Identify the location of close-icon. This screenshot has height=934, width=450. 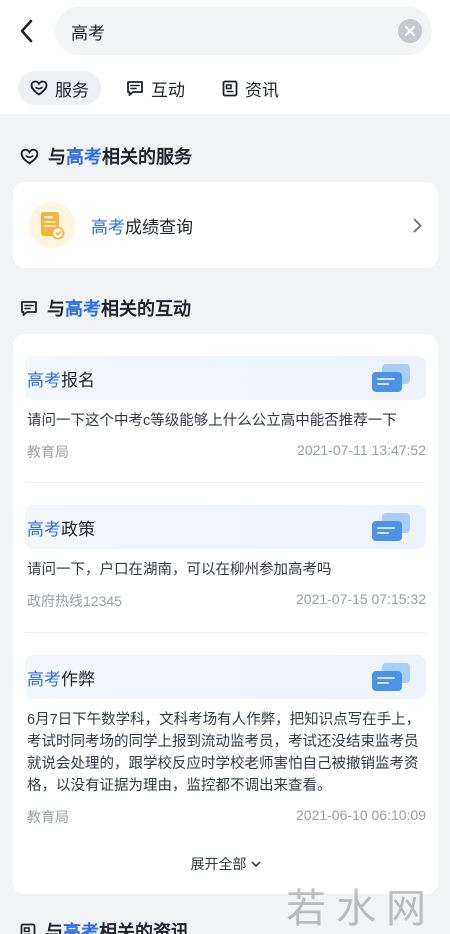
(410, 31).